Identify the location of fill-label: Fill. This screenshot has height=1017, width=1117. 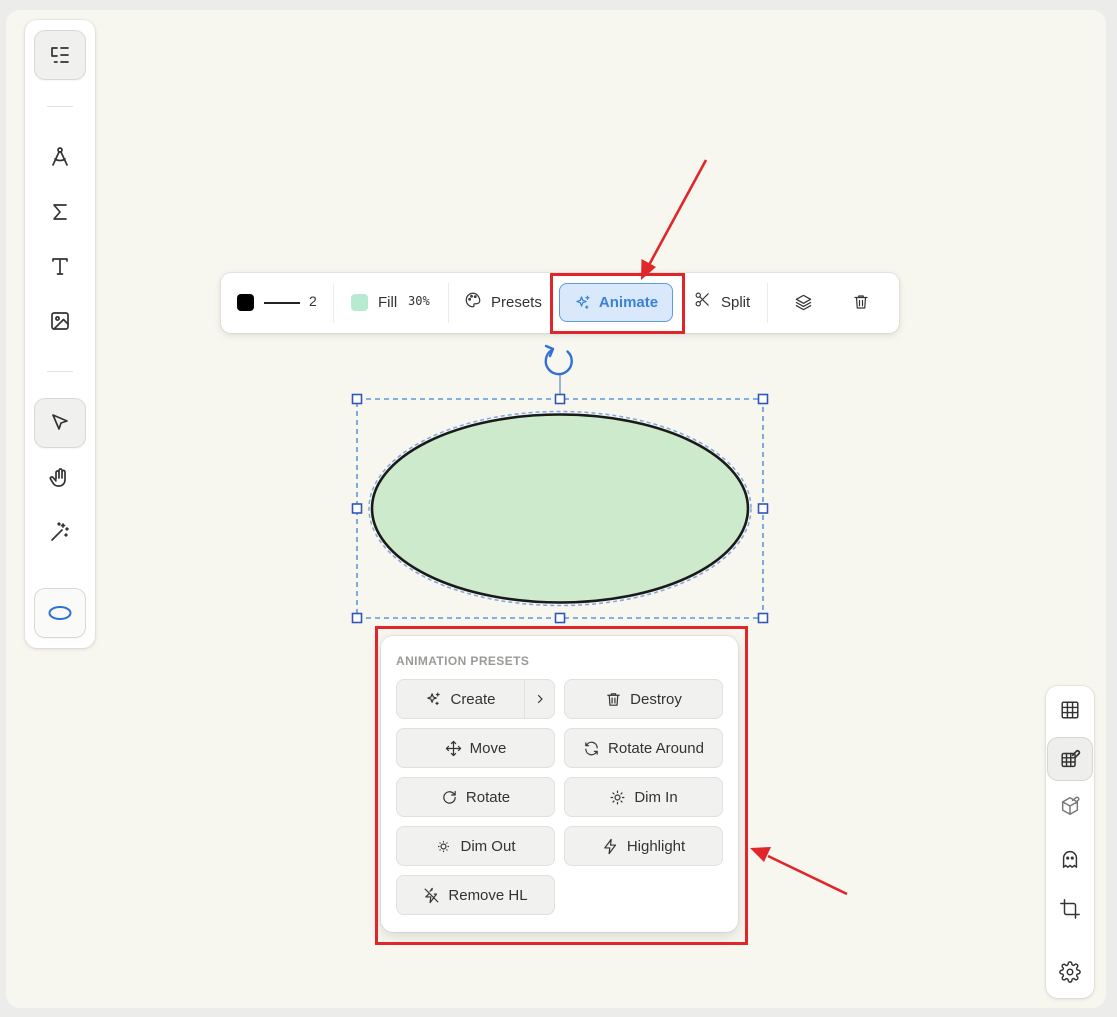
(387, 302).